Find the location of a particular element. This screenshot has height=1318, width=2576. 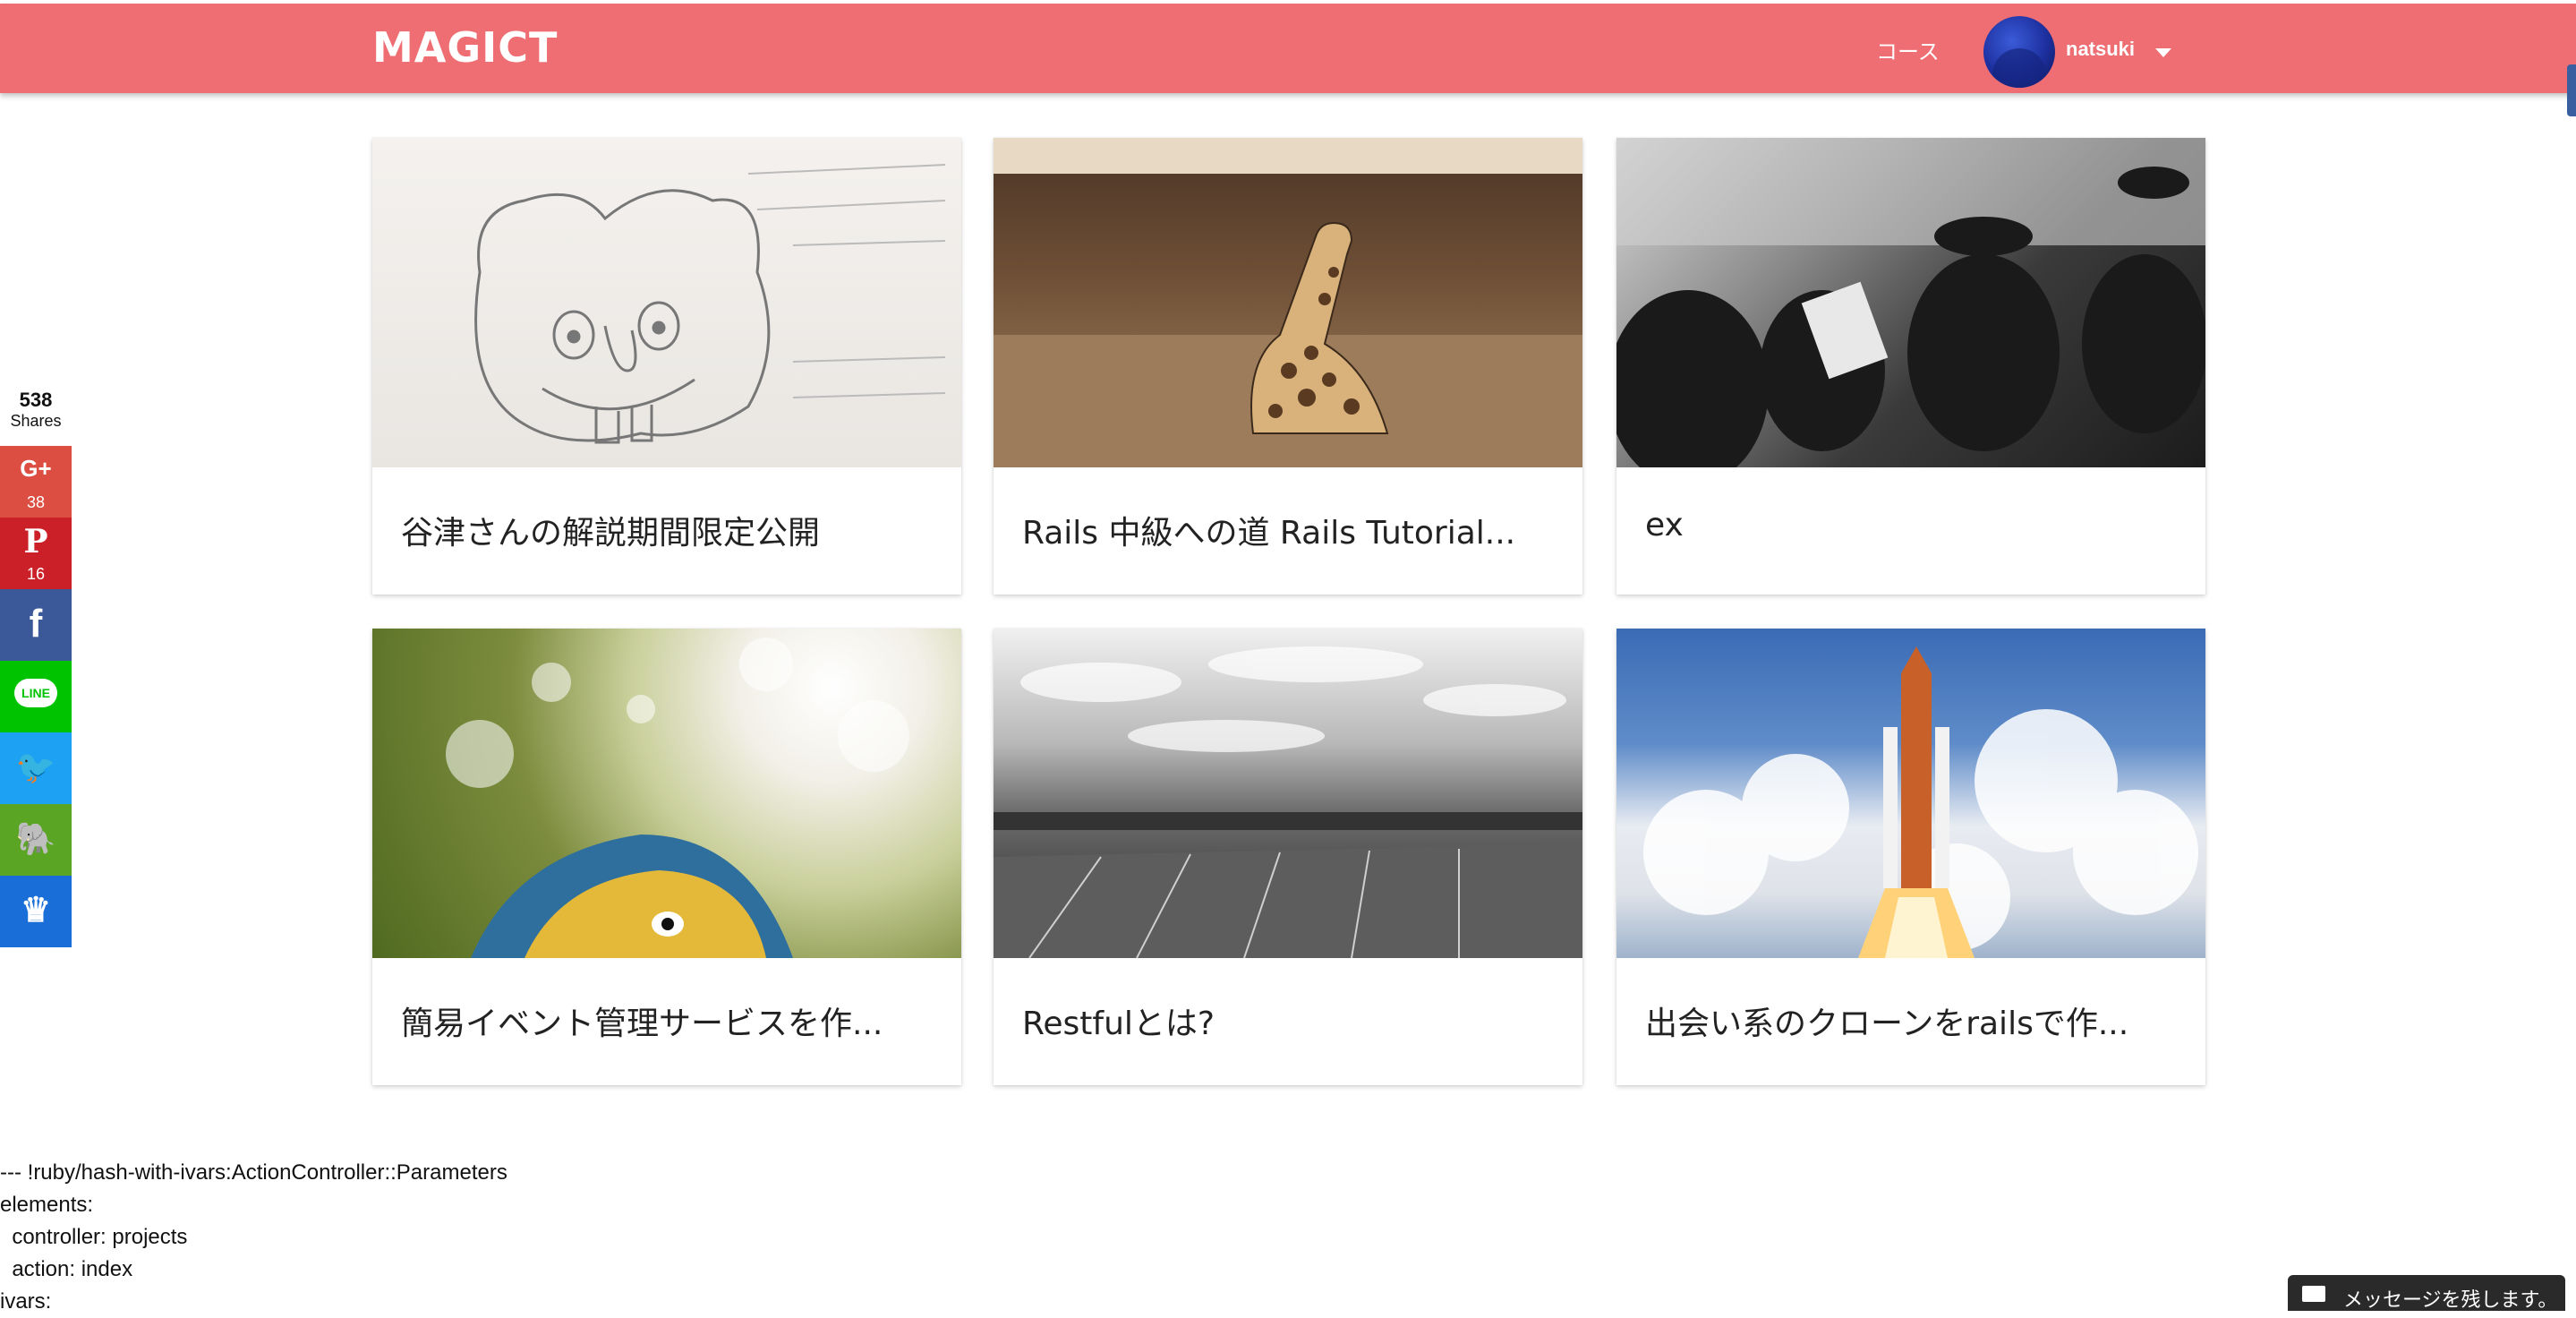

pinterest-count: 16 is located at coordinates (36, 574).